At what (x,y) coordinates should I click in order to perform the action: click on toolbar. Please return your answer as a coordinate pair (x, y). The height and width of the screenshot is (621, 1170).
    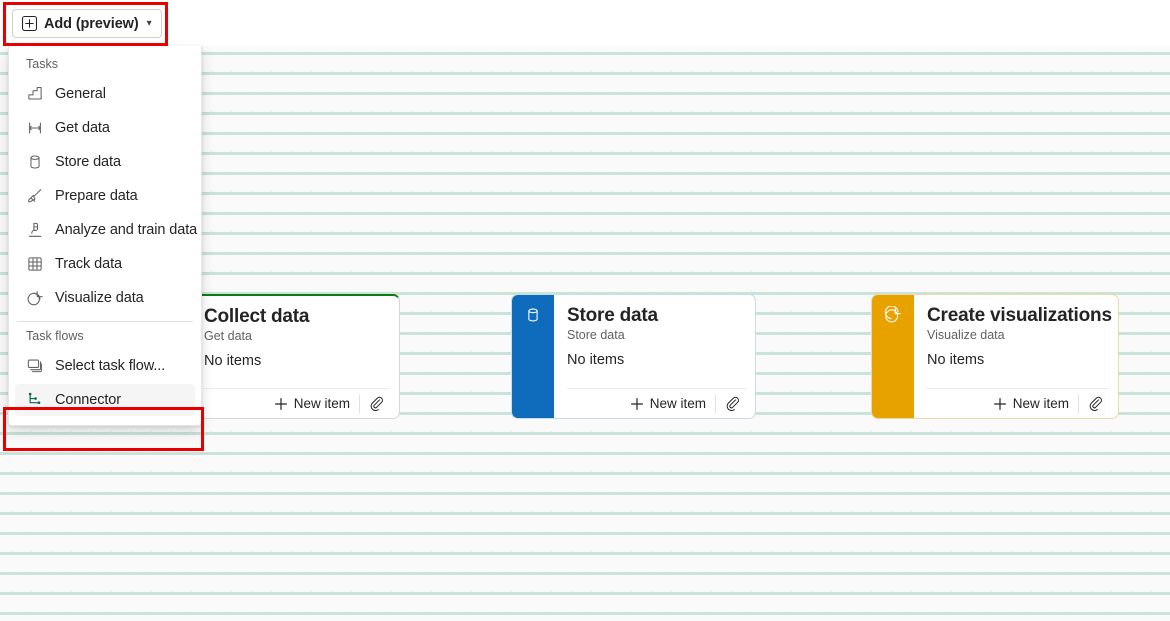
    Looking at the image, I should click on (585, 23).